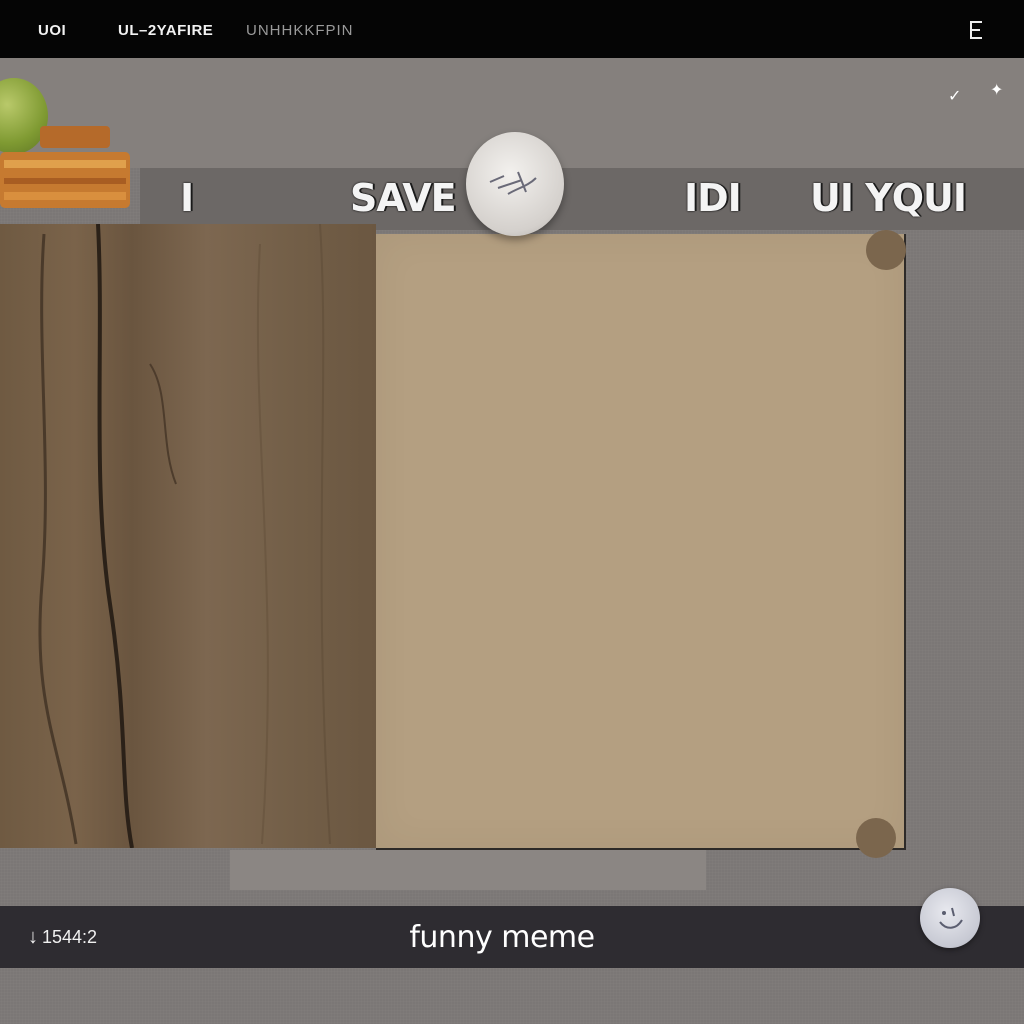 Image resolution: width=1024 pixels, height=1024 pixels. Describe the element at coordinates (165, 30) in the screenshot. I see `tab-ul-2yafire: UL–2YAFIRE` at that location.